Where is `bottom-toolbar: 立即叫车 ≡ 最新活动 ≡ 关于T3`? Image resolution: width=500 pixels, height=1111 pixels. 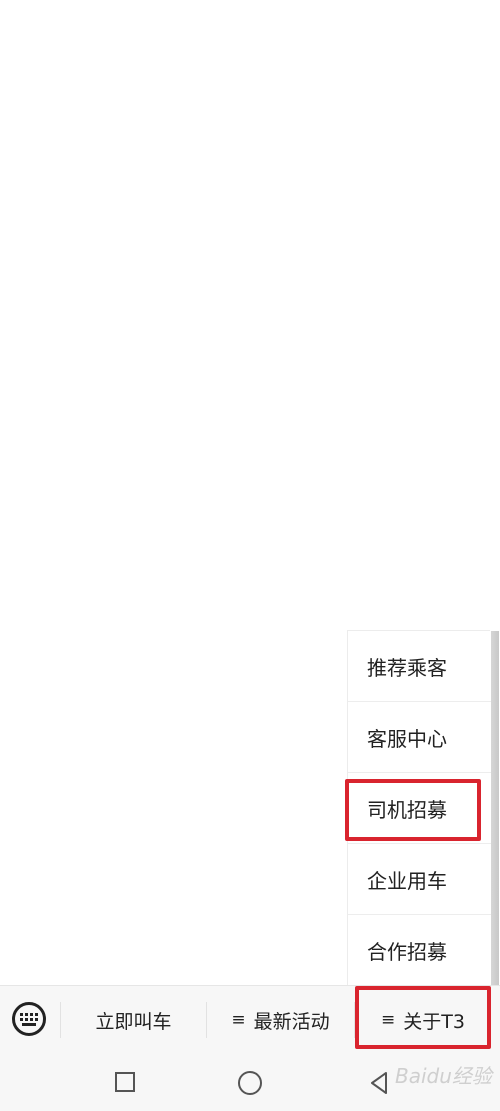
bottom-toolbar: 立即叫车 ≡ 最新活动 ≡ 关于T3 is located at coordinates (250, 1019).